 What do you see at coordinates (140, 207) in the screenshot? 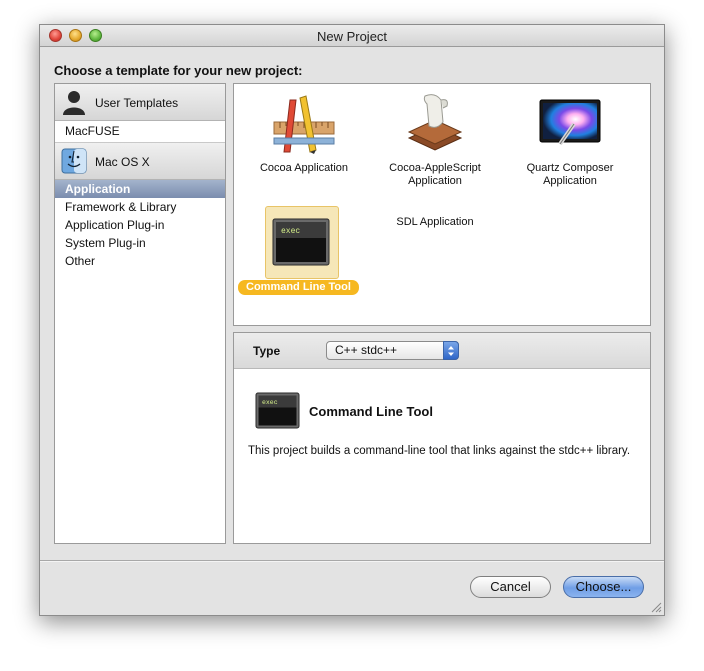
I see `sidebar-item-framework-library: Framework & Library` at bounding box center [140, 207].